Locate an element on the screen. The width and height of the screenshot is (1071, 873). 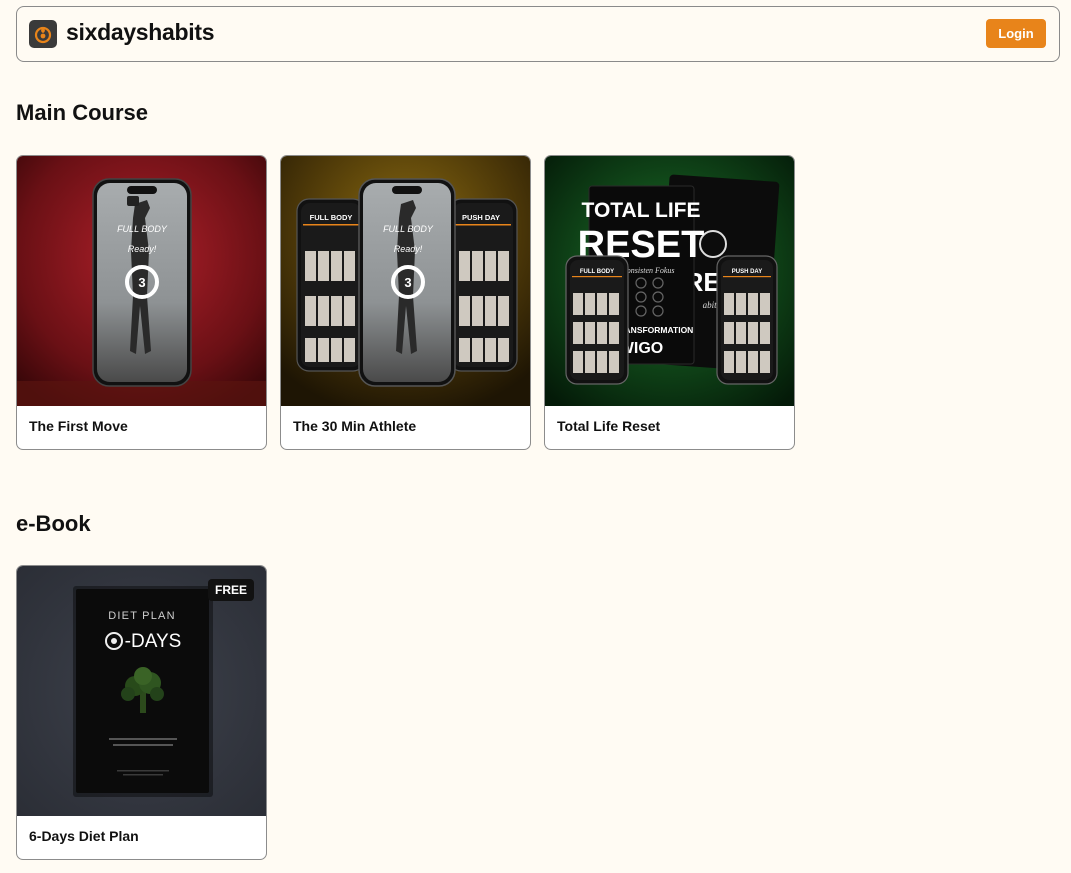
section-title-ebook: e-Book is located at coordinates (53, 523).